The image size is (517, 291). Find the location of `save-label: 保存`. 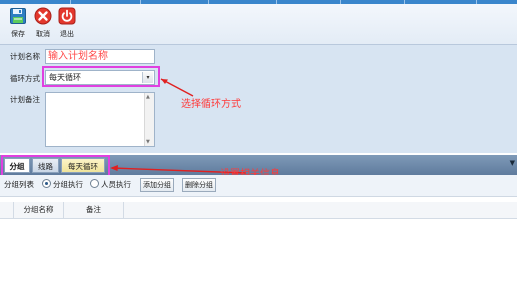

save-label: 保存 is located at coordinates (18, 34).